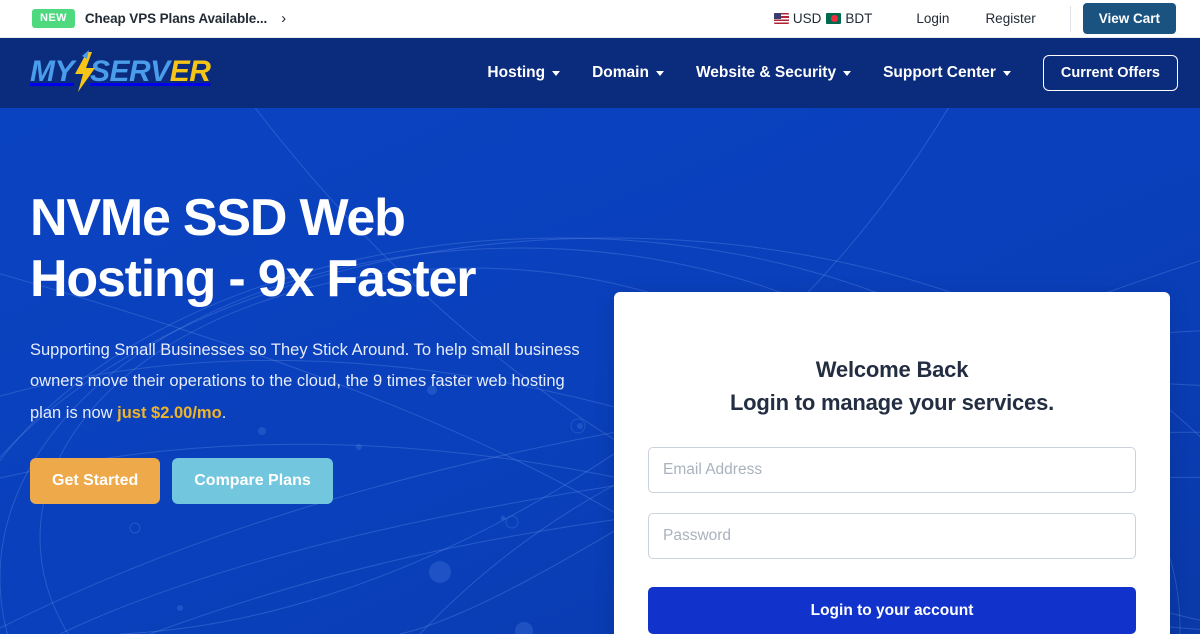  What do you see at coordinates (516, 72) in the screenshot?
I see `nav-item-hosting-label: Hosting` at bounding box center [516, 72].